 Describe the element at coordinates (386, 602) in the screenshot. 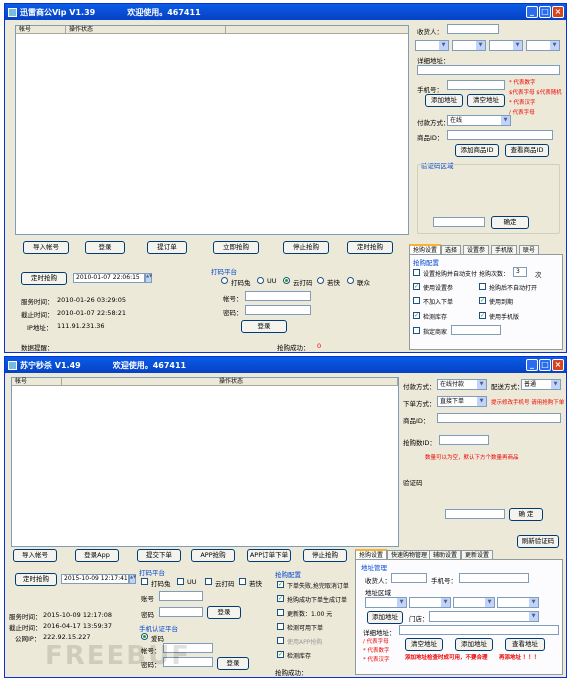

I see `region-select-1: ▼` at that location.